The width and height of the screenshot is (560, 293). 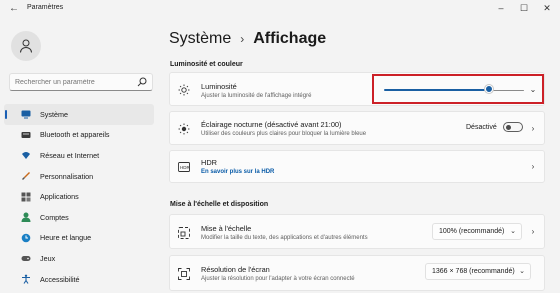 I want to click on search-input, so click(x=74, y=82).